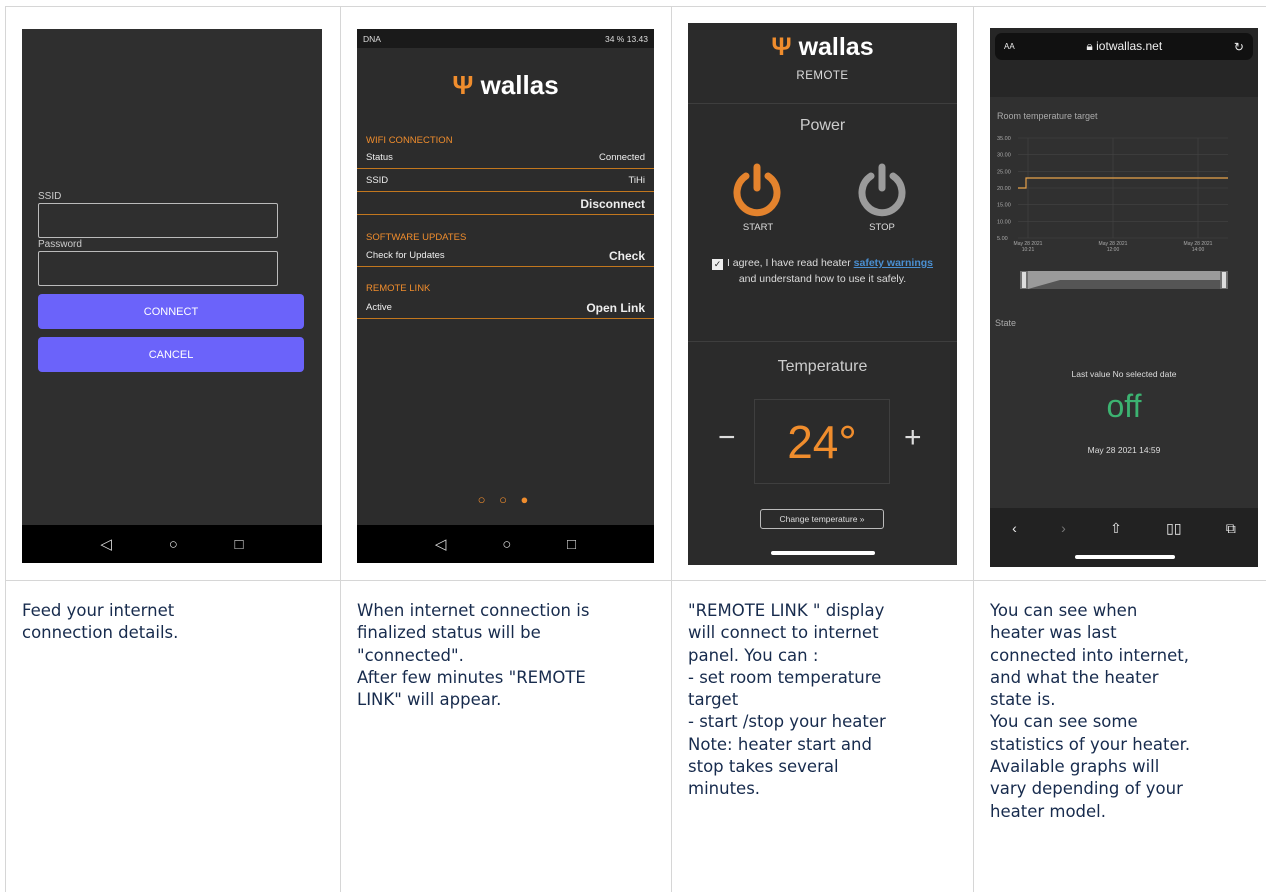 This screenshot has height=892, width=1266. What do you see at coordinates (1231, 528) in the screenshot?
I see `tabs-icon: ⧉` at bounding box center [1231, 528].